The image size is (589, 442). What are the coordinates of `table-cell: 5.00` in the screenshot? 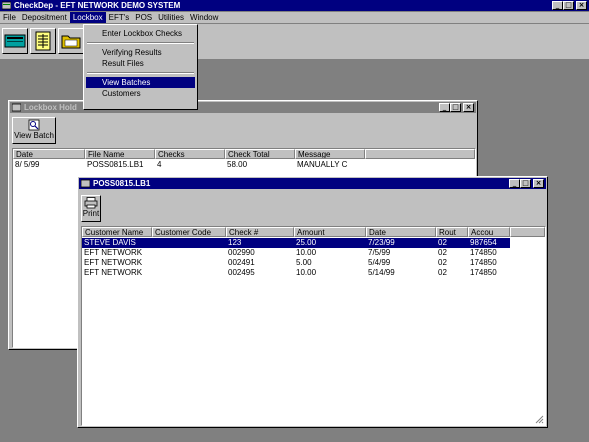 It's located at (304, 262).